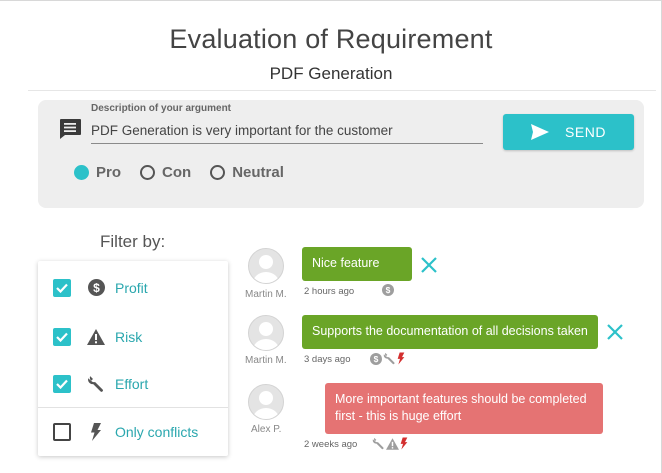  I want to click on page-title: Evaluation of Requirement, so click(331, 39).